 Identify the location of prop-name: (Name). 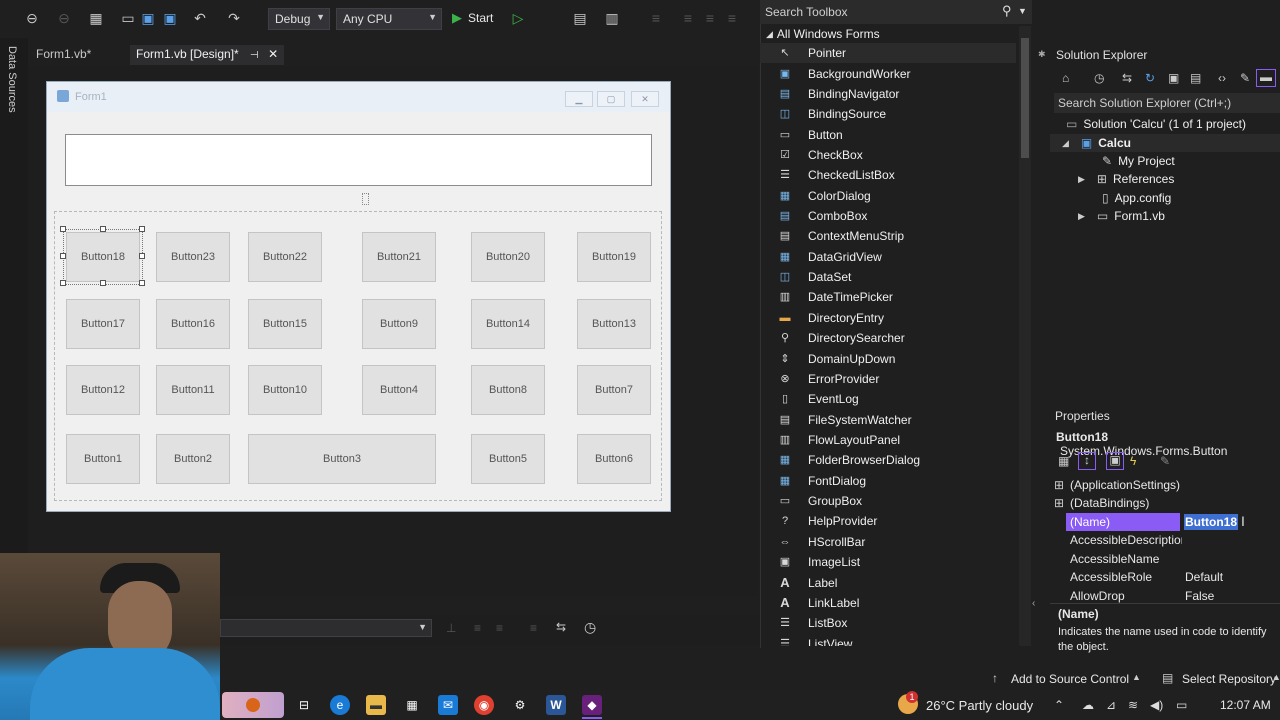
(1090, 522).